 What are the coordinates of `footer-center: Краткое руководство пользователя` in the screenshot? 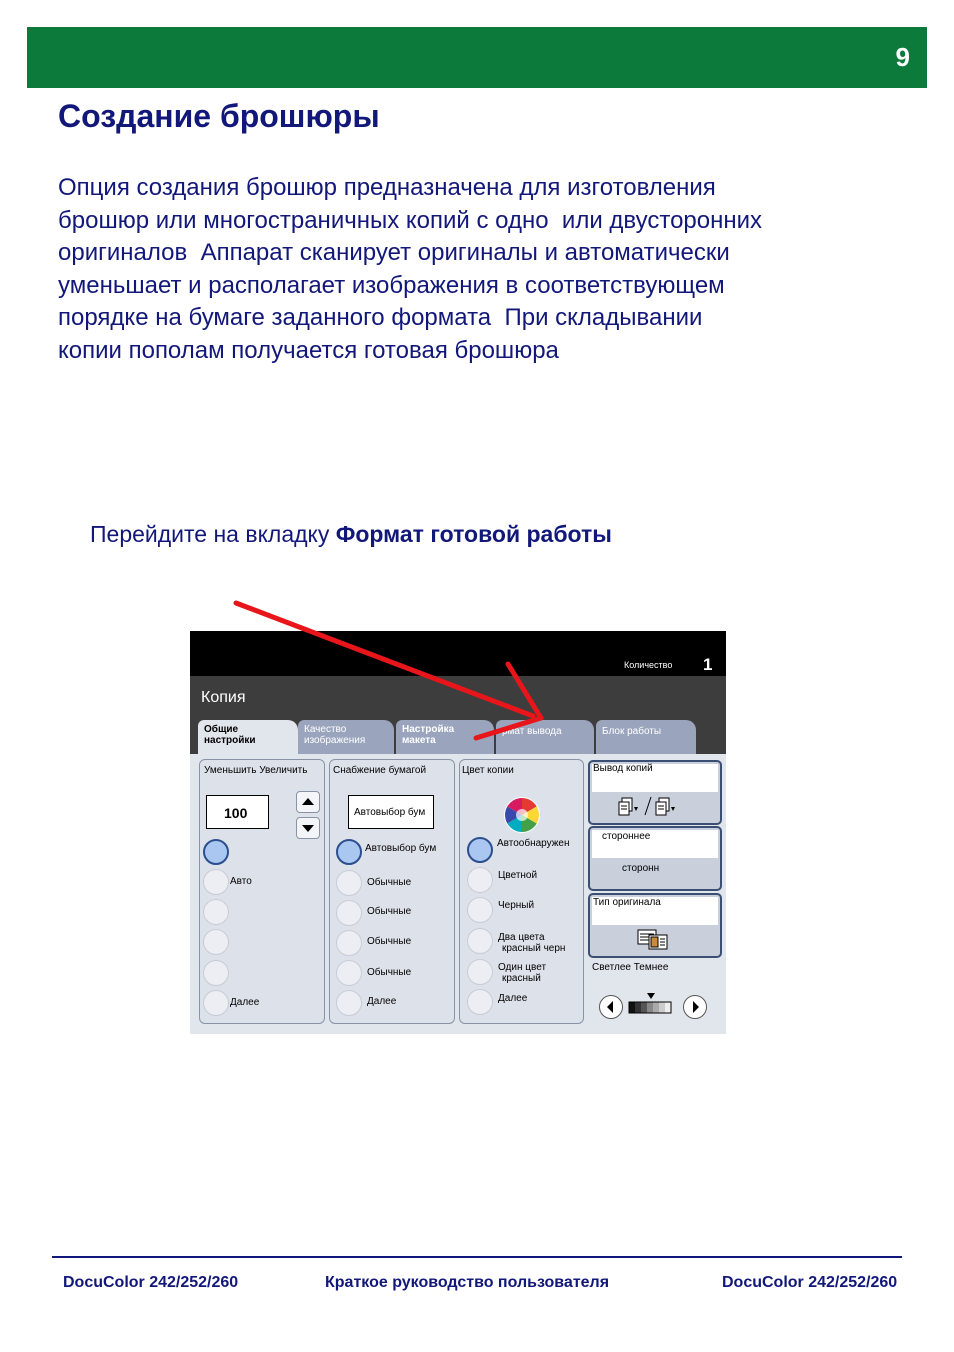 It's located at (467, 1282).